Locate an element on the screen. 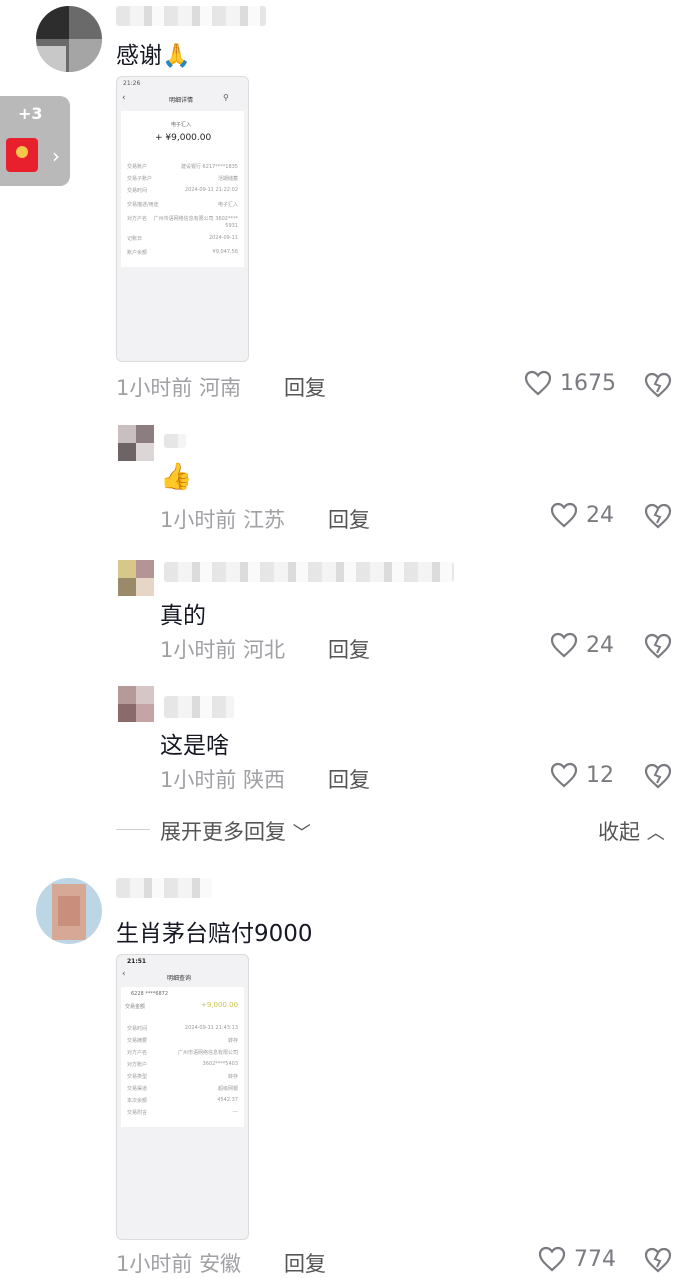  transaction-type: 电子汇入 is located at coordinates (181, 125).